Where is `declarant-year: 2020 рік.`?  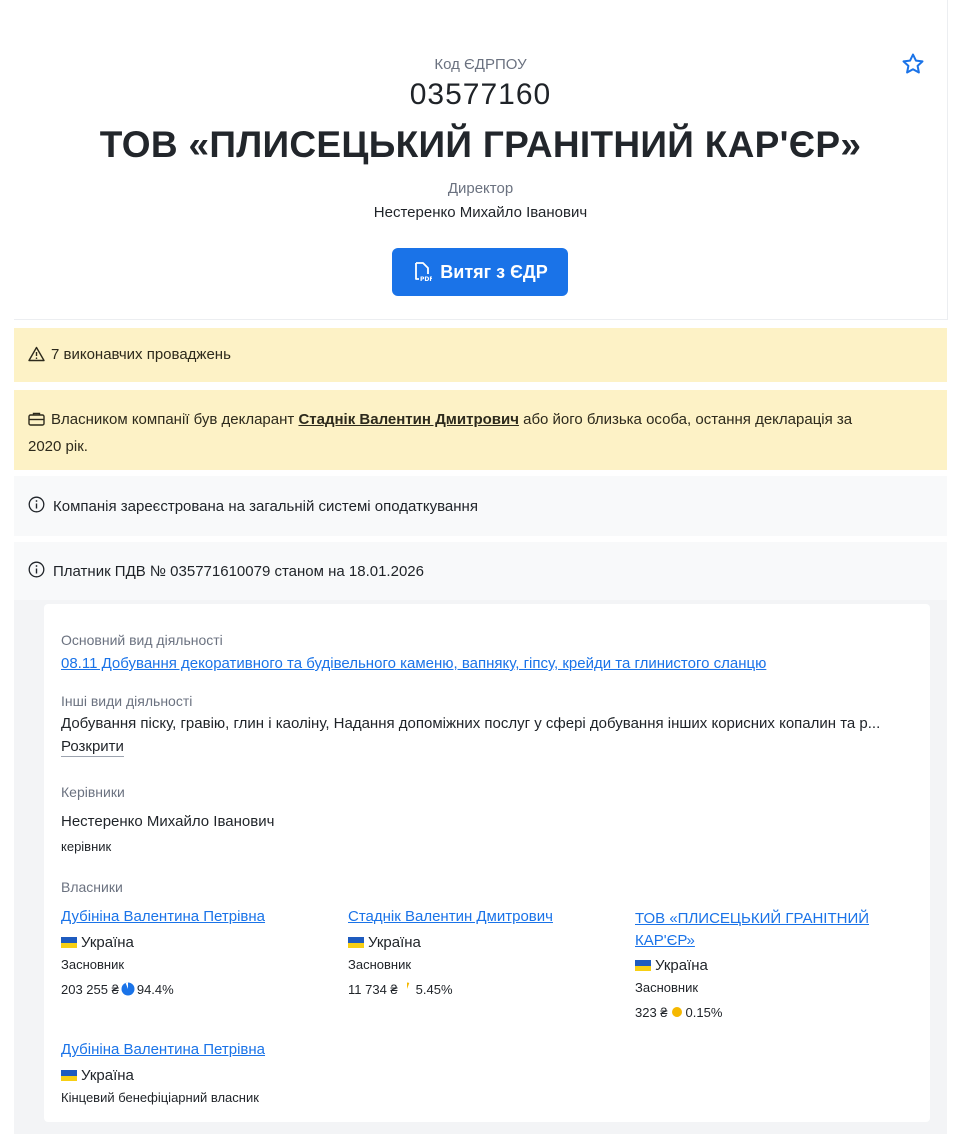 declarant-year: 2020 рік. is located at coordinates (58, 446).